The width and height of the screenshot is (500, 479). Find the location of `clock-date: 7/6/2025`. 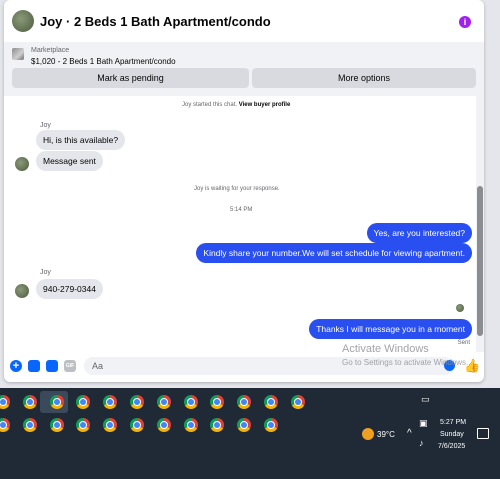

clock-date: 7/6/2025 is located at coordinates (451, 446).